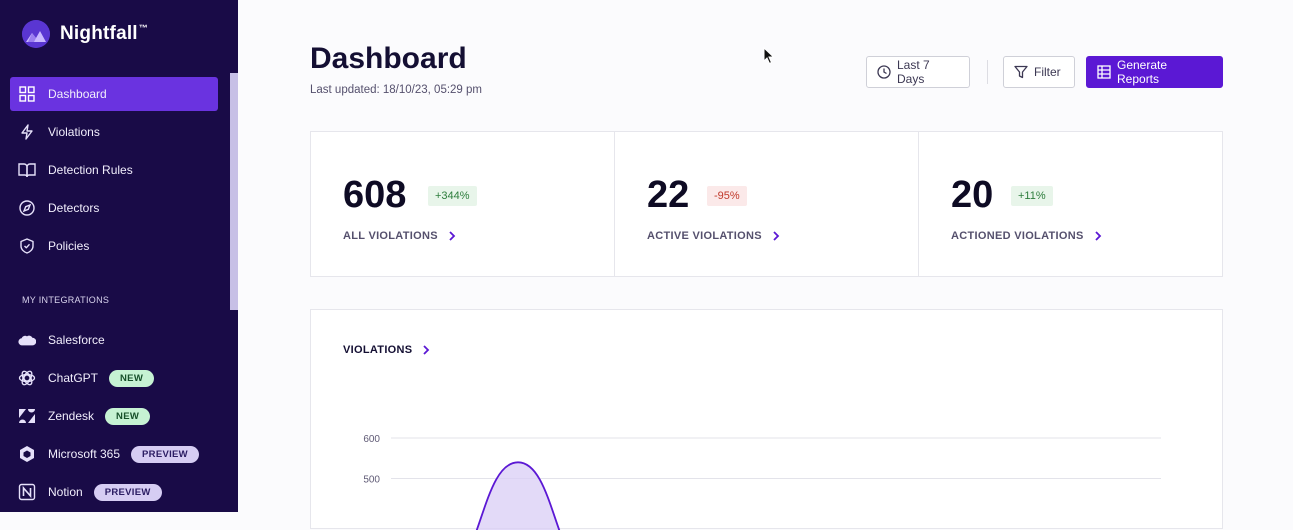 This screenshot has width=1293, height=530. Describe the element at coordinates (77, 94) in the screenshot. I see `nav-label: Dashboard` at that location.